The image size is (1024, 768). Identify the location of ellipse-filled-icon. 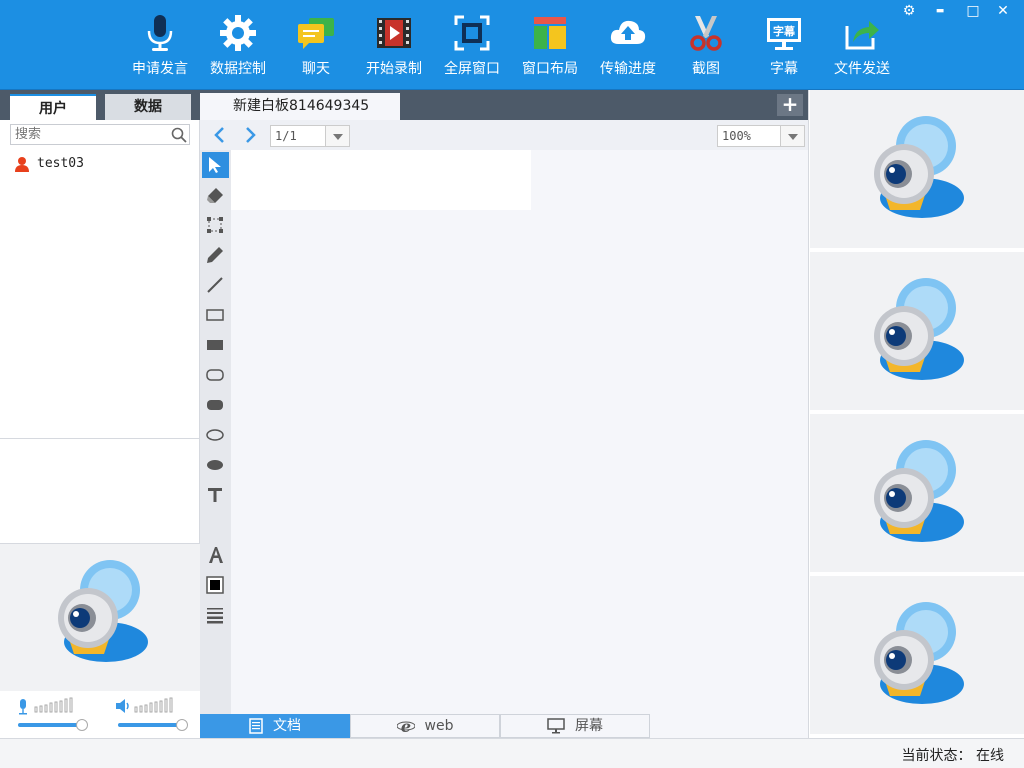
(215, 465).